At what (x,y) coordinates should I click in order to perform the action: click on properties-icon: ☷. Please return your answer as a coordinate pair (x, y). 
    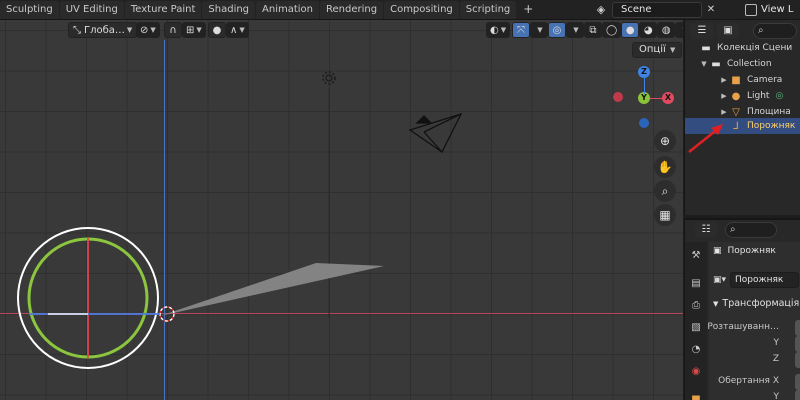
    Looking at the image, I should click on (706, 229).